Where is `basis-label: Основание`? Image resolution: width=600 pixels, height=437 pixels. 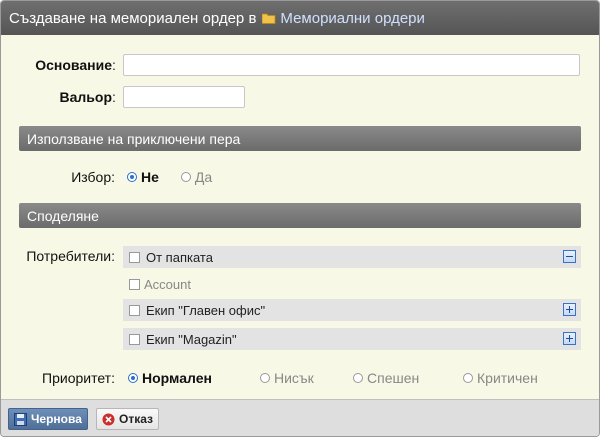
basis-label: Основание is located at coordinates (73, 65).